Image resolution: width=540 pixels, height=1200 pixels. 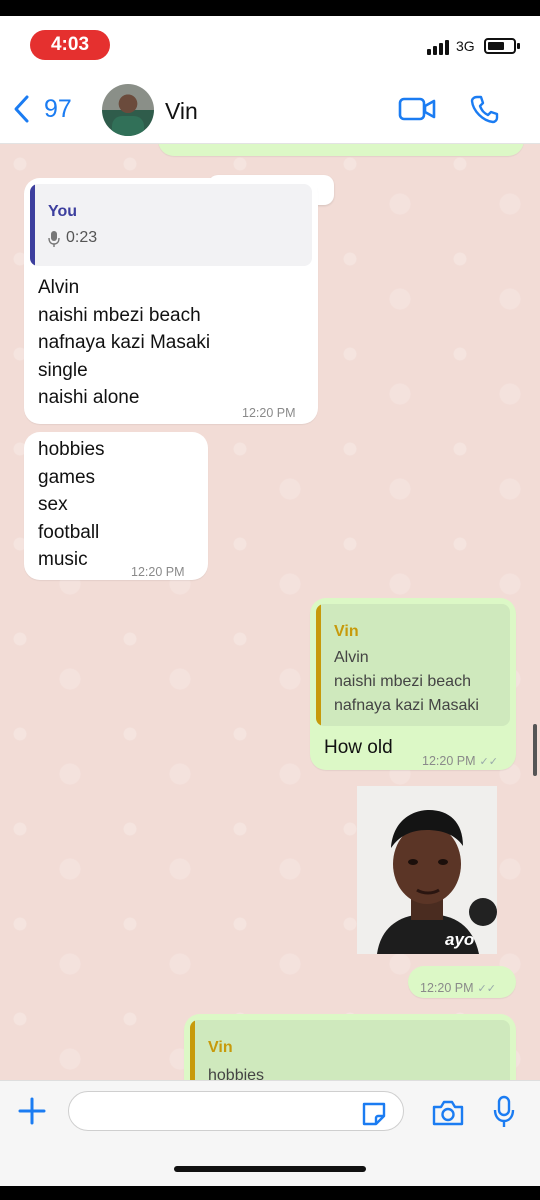 What do you see at coordinates (82, 237) in the screenshot?
I see `voice-duration: 0:23` at bounding box center [82, 237].